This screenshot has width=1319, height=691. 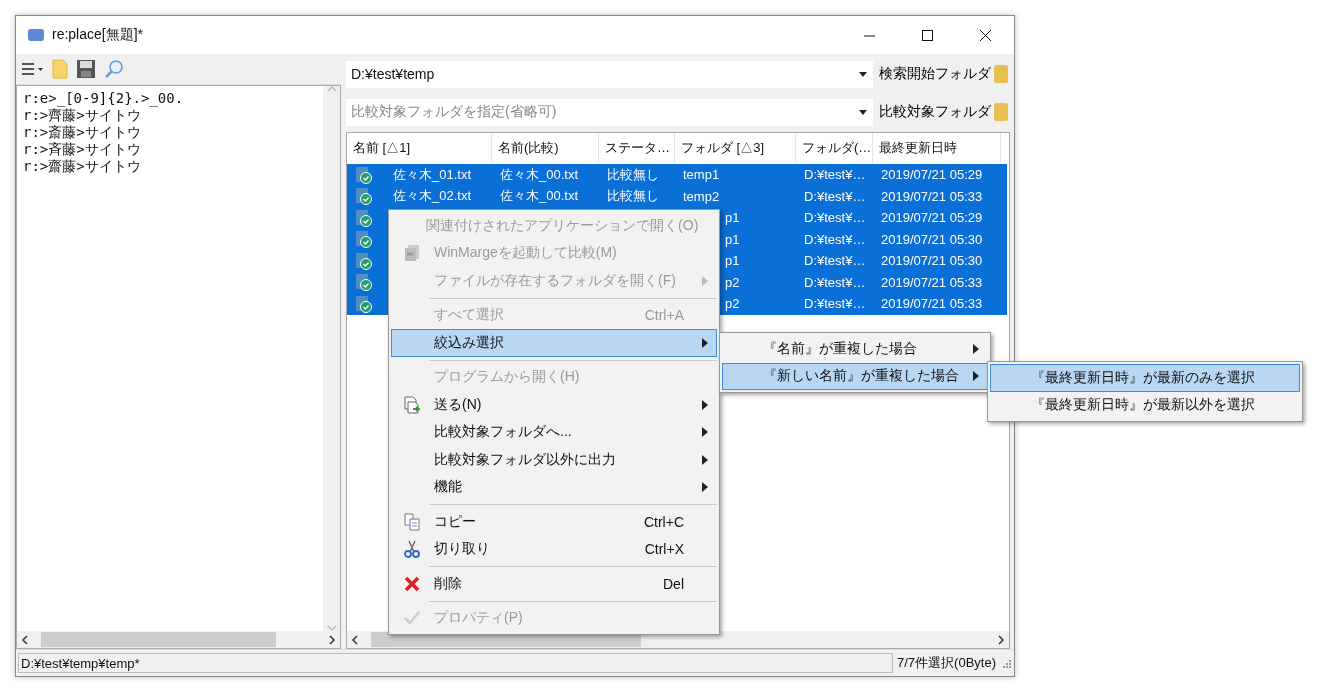 What do you see at coordinates (82, 166) in the screenshot?
I see `editor-line: r:>齋藤>サイトウ` at bounding box center [82, 166].